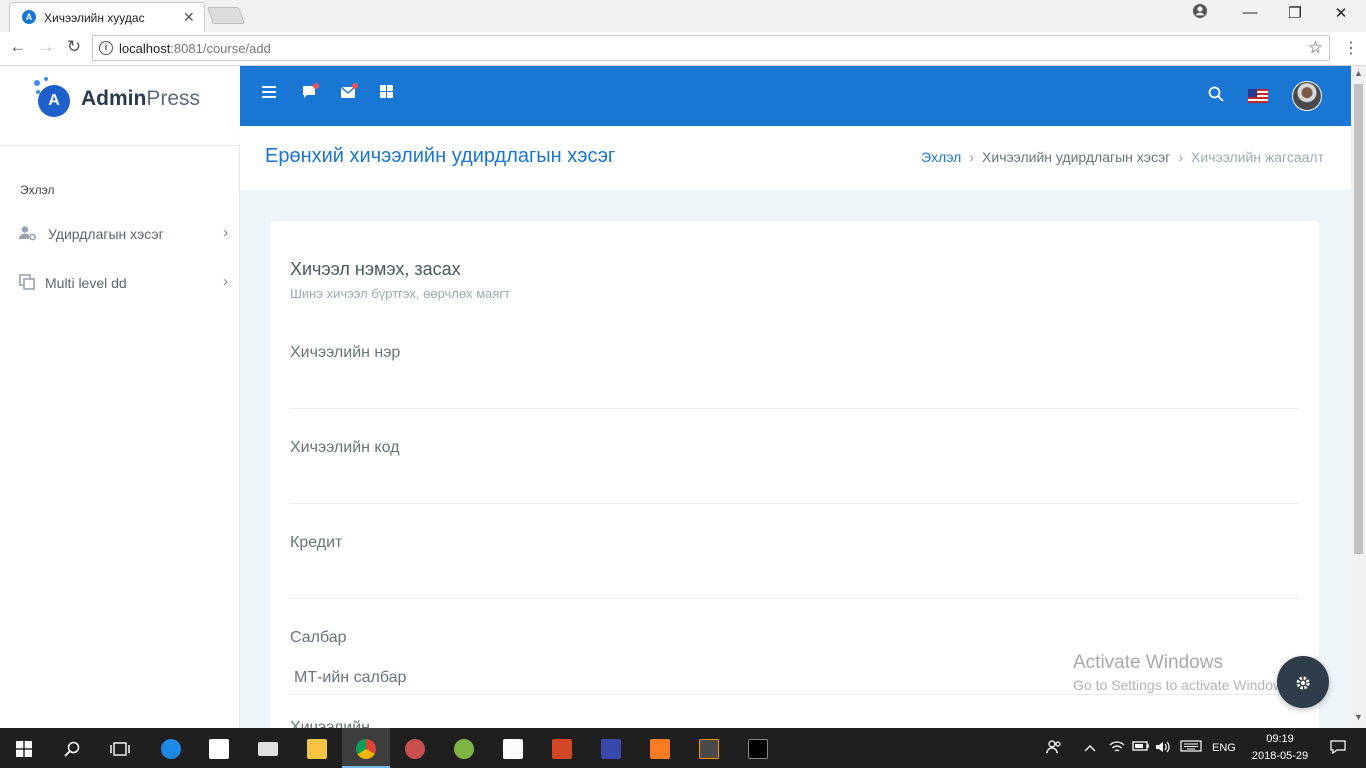  Describe the element at coordinates (74, 47) in the screenshot. I see `reload-button: ↻` at that location.